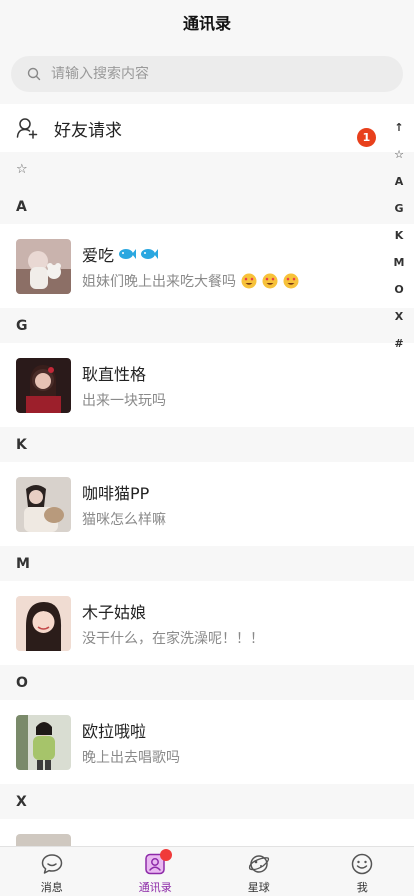 Image resolution: width=414 pixels, height=896 pixels. What do you see at coordinates (201, 74) in the screenshot?
I see `search-input` at bounding box center [201, 74].